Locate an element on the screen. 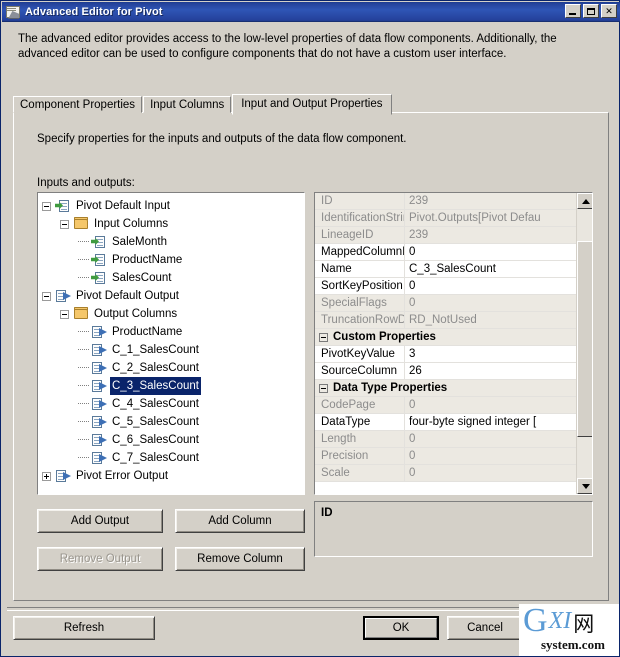 Image resolution: width=620 pixels, height=657 pixels. tree-item: Pivot Error Output is located at coordinates (173, 476).